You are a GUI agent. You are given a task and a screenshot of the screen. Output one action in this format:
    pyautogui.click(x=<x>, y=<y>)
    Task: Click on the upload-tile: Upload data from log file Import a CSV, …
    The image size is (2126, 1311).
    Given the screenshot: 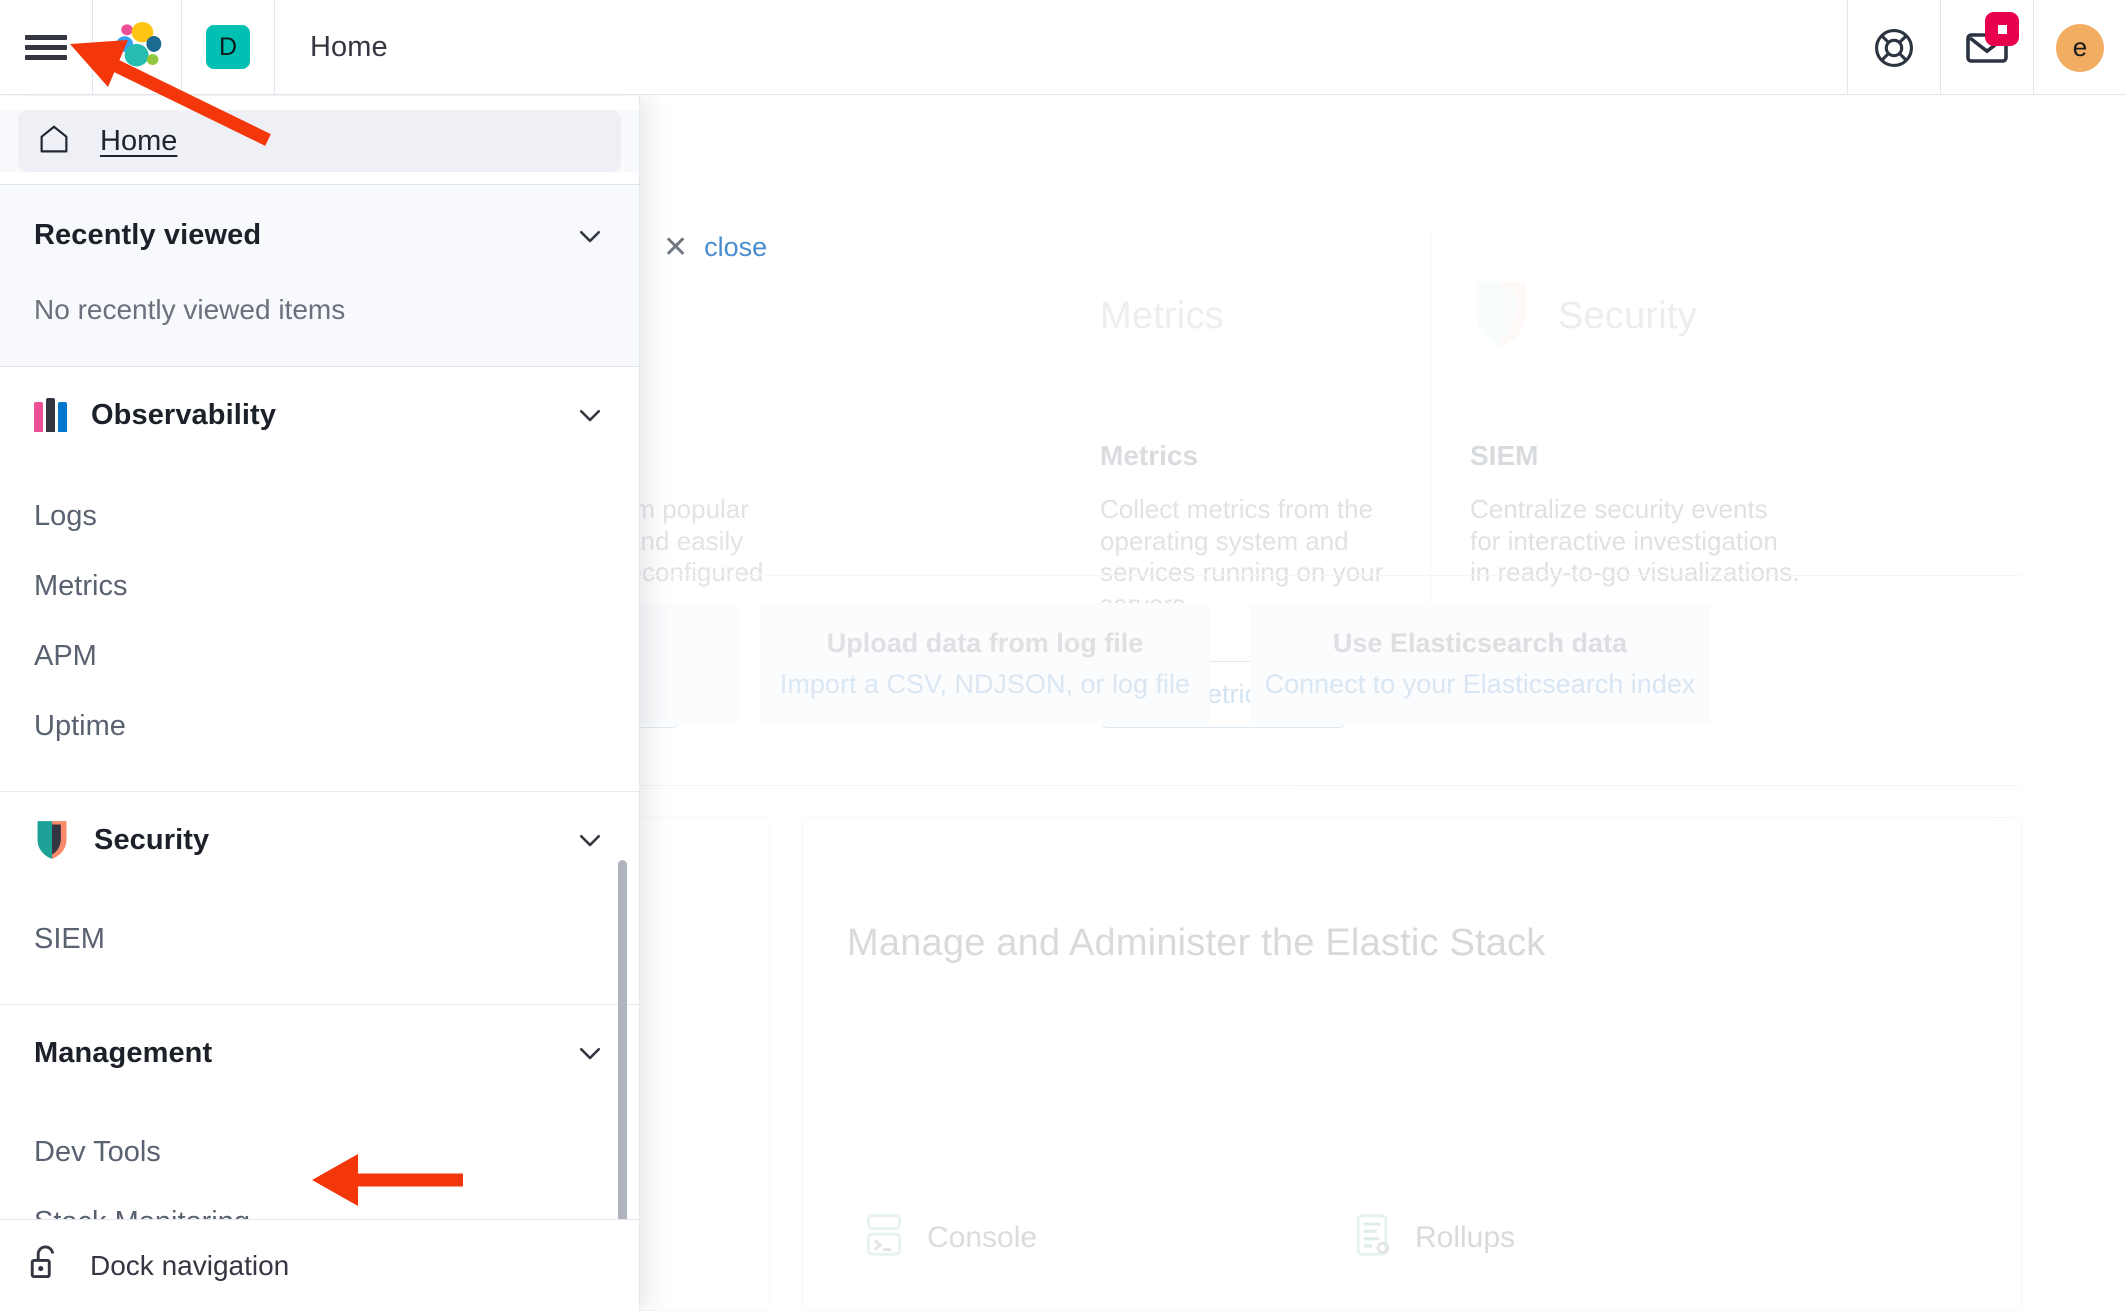 What is the action you would take?
    pyautogui.click(x=985, y=664)
    